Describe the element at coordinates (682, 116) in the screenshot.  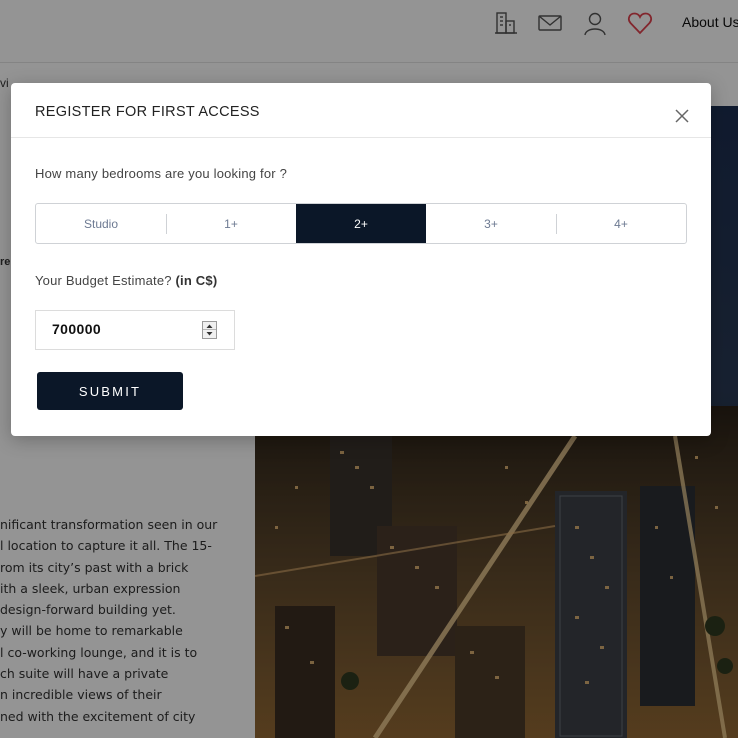
I see `close-icon` at that location.